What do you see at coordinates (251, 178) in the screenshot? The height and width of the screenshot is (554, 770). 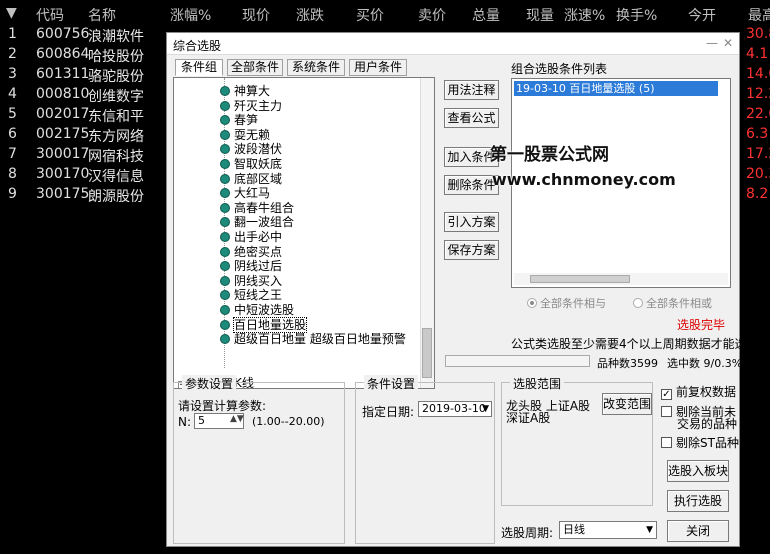 I see `tree-item: 底部区域` at bounding box center [251, 178].